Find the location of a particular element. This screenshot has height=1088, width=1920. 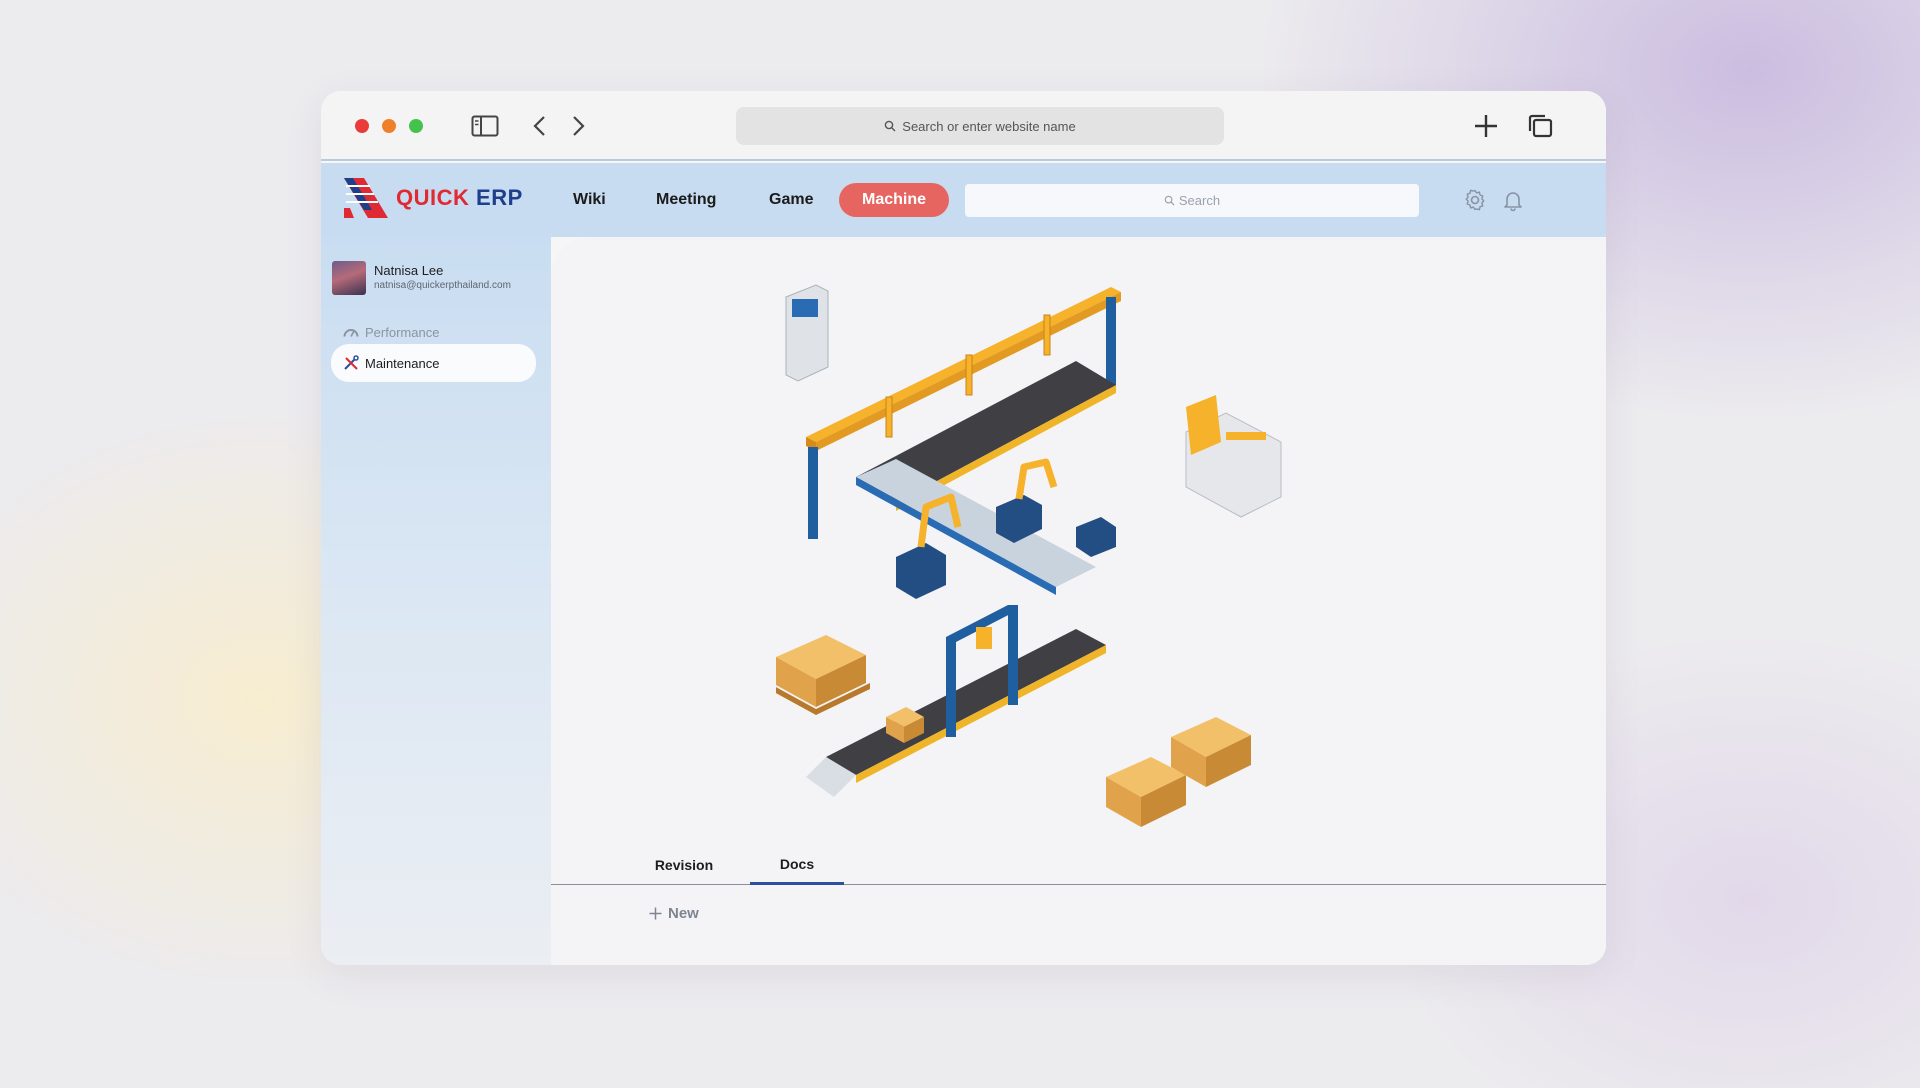

logo: QUICK ERP is located at coordinates (433, 198).